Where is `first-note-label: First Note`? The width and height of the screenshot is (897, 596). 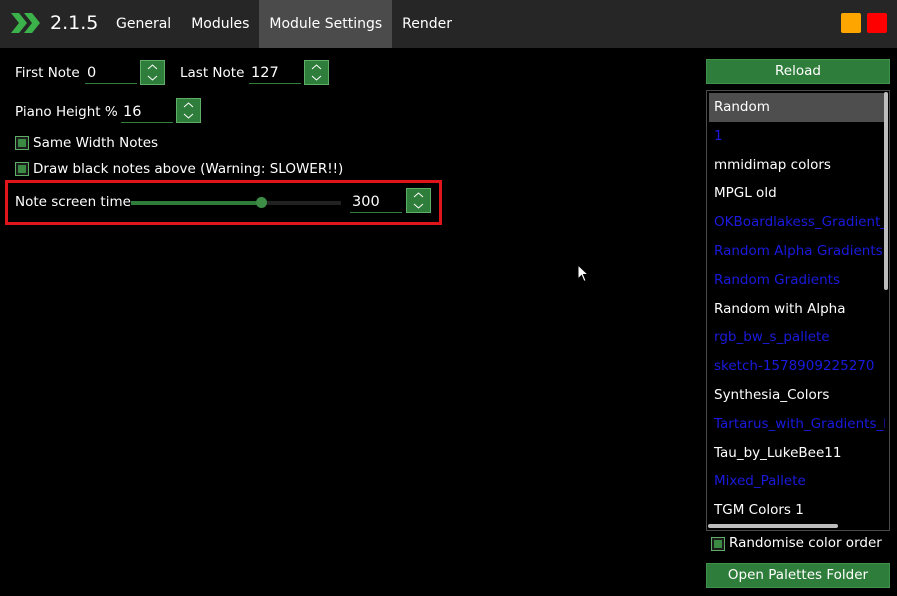
first-note-label: First Note is located at coordinates (47, 73).